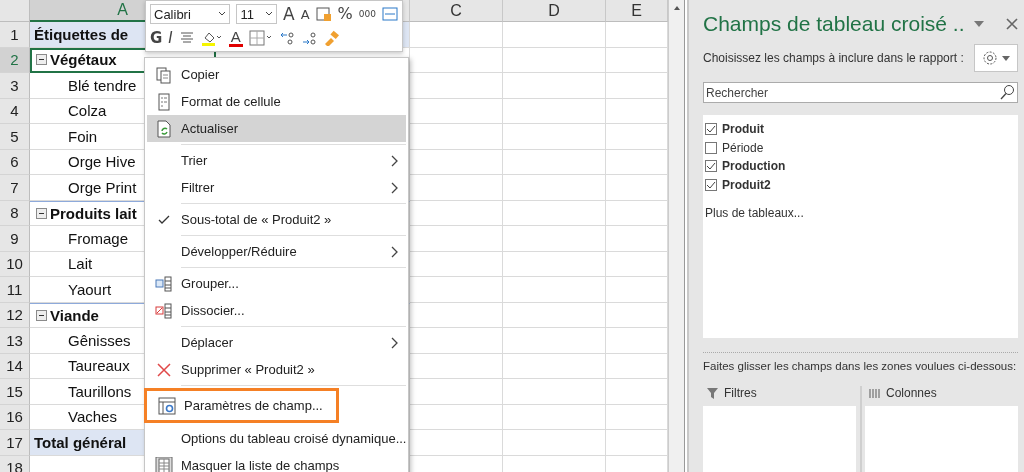  Describe the element at coordinates (345, 14) in the screenshot. I see `percent-button: %` at that location.